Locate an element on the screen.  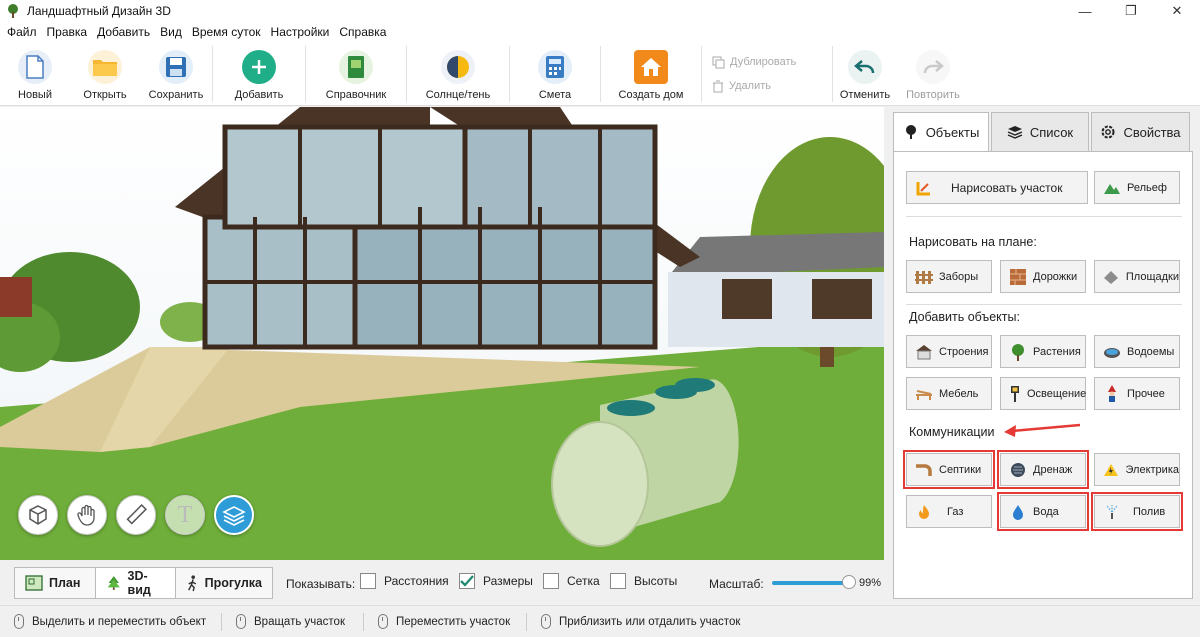
drainage-button: Дренаж is located at coordinates (1043, 469).